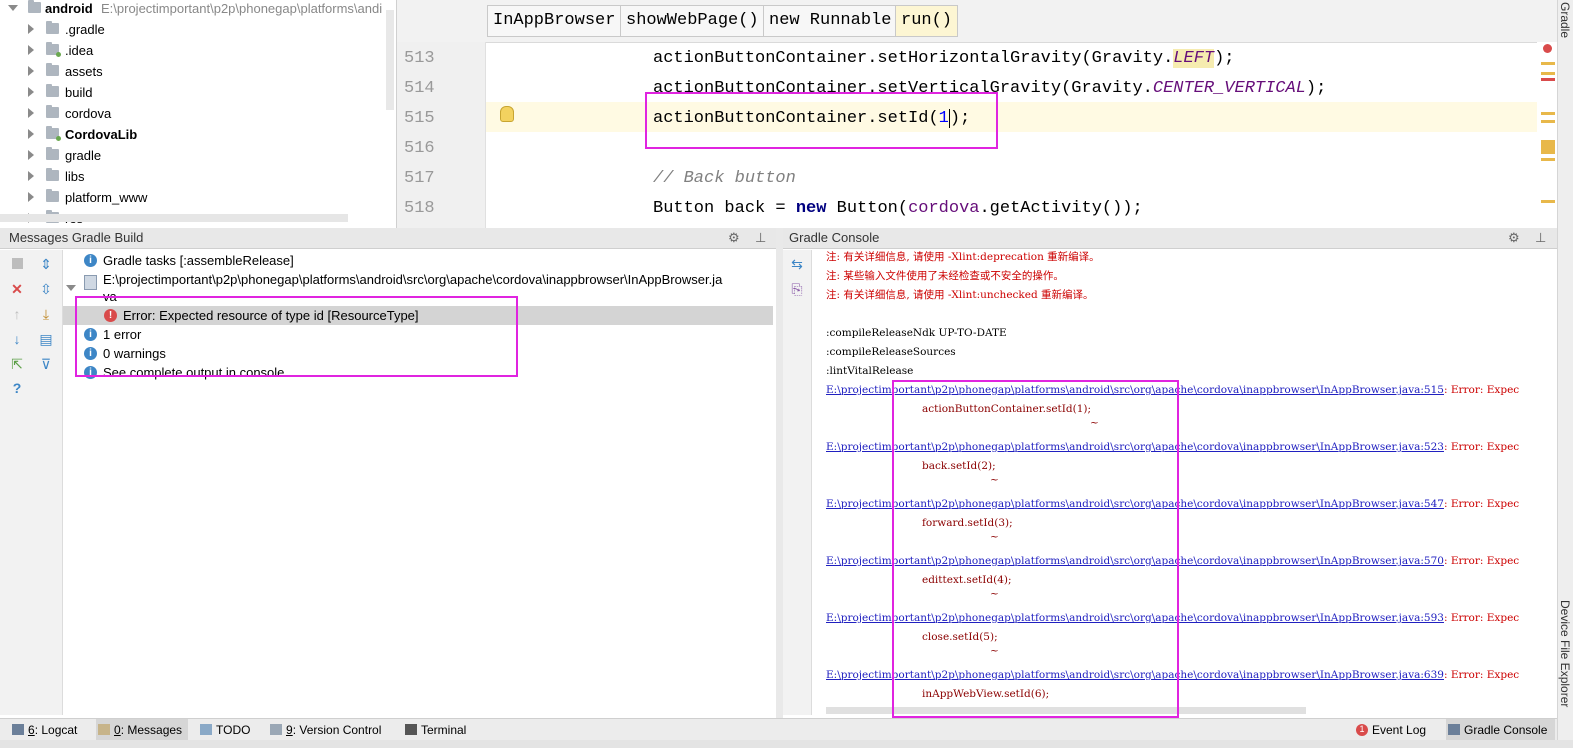 This screenshot has width=1573, height=748. Describe the element at coordinates (56, 730) in the screenshot. I see `tool-tab-label: : Logcat` at that location.